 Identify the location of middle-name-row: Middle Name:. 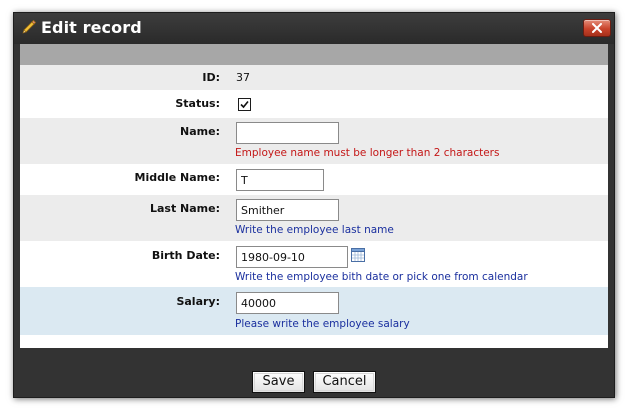
(314, 179).